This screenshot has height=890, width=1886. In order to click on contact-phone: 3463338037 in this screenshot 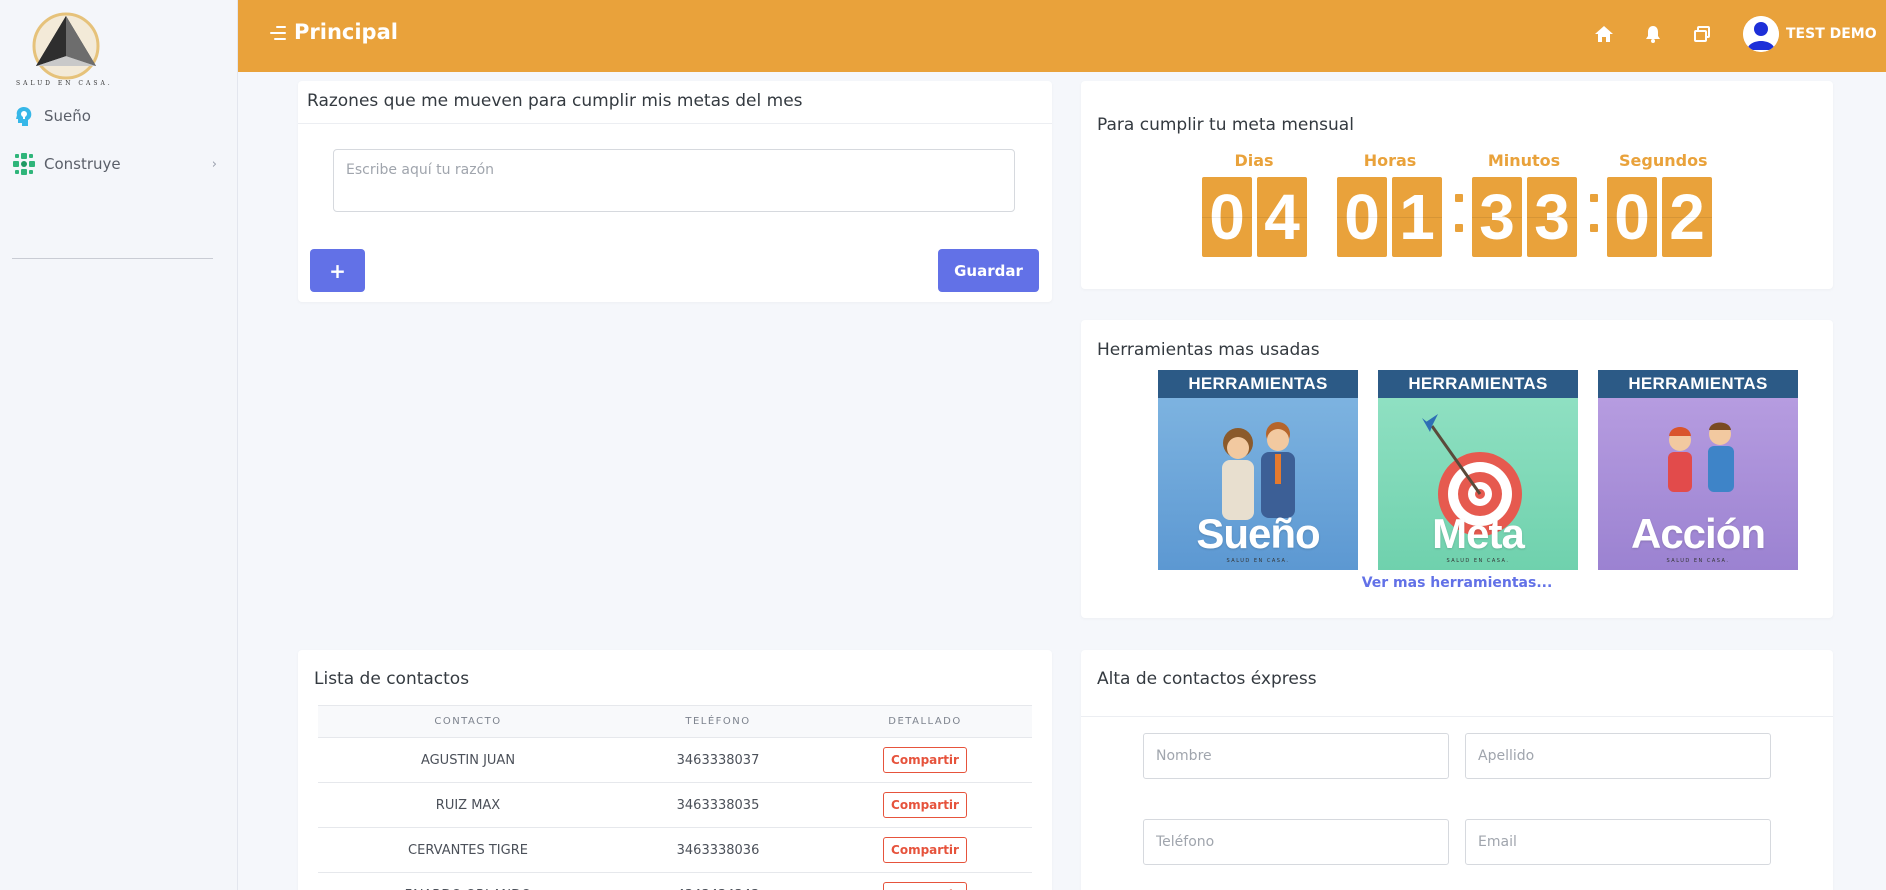, I will do `click(718, 760)`.